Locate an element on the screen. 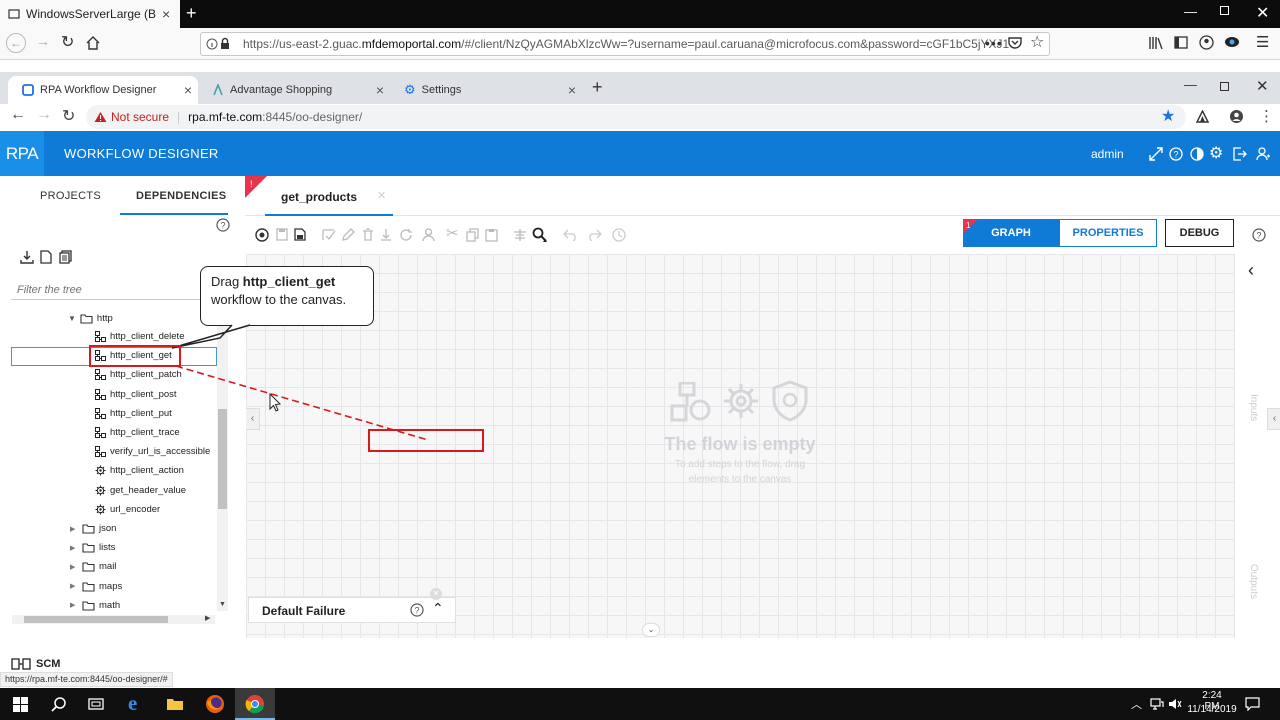 This screenshot has width=1280, height=720. taskbar-date: 11/14/2019 is located at coordinates (1212, 709).